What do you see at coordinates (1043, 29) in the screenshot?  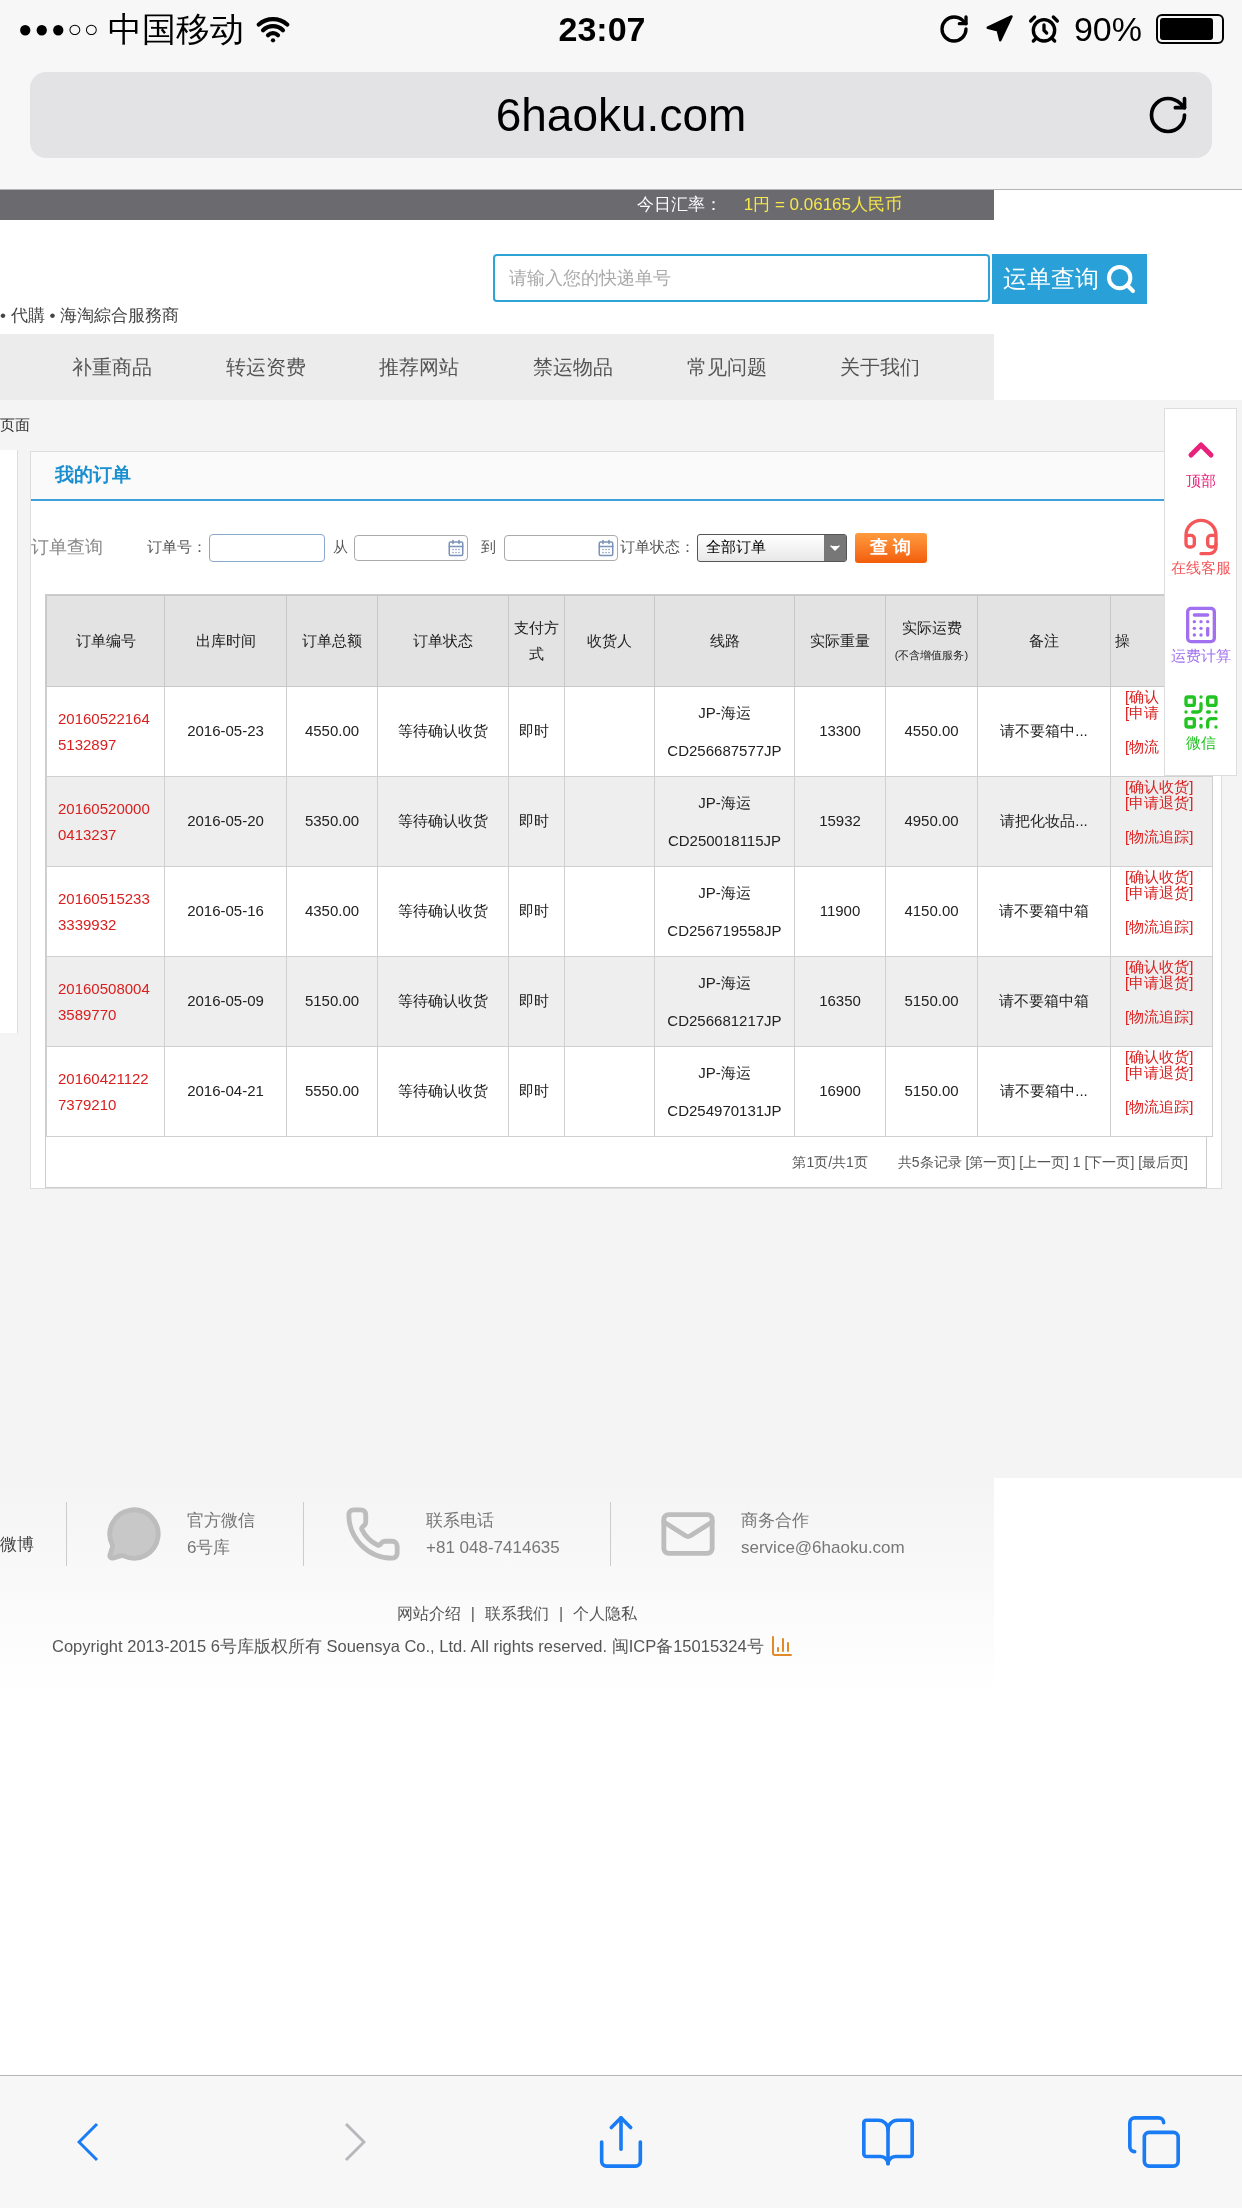 I see `alarm-icon` at bounding box center [1043, 29].